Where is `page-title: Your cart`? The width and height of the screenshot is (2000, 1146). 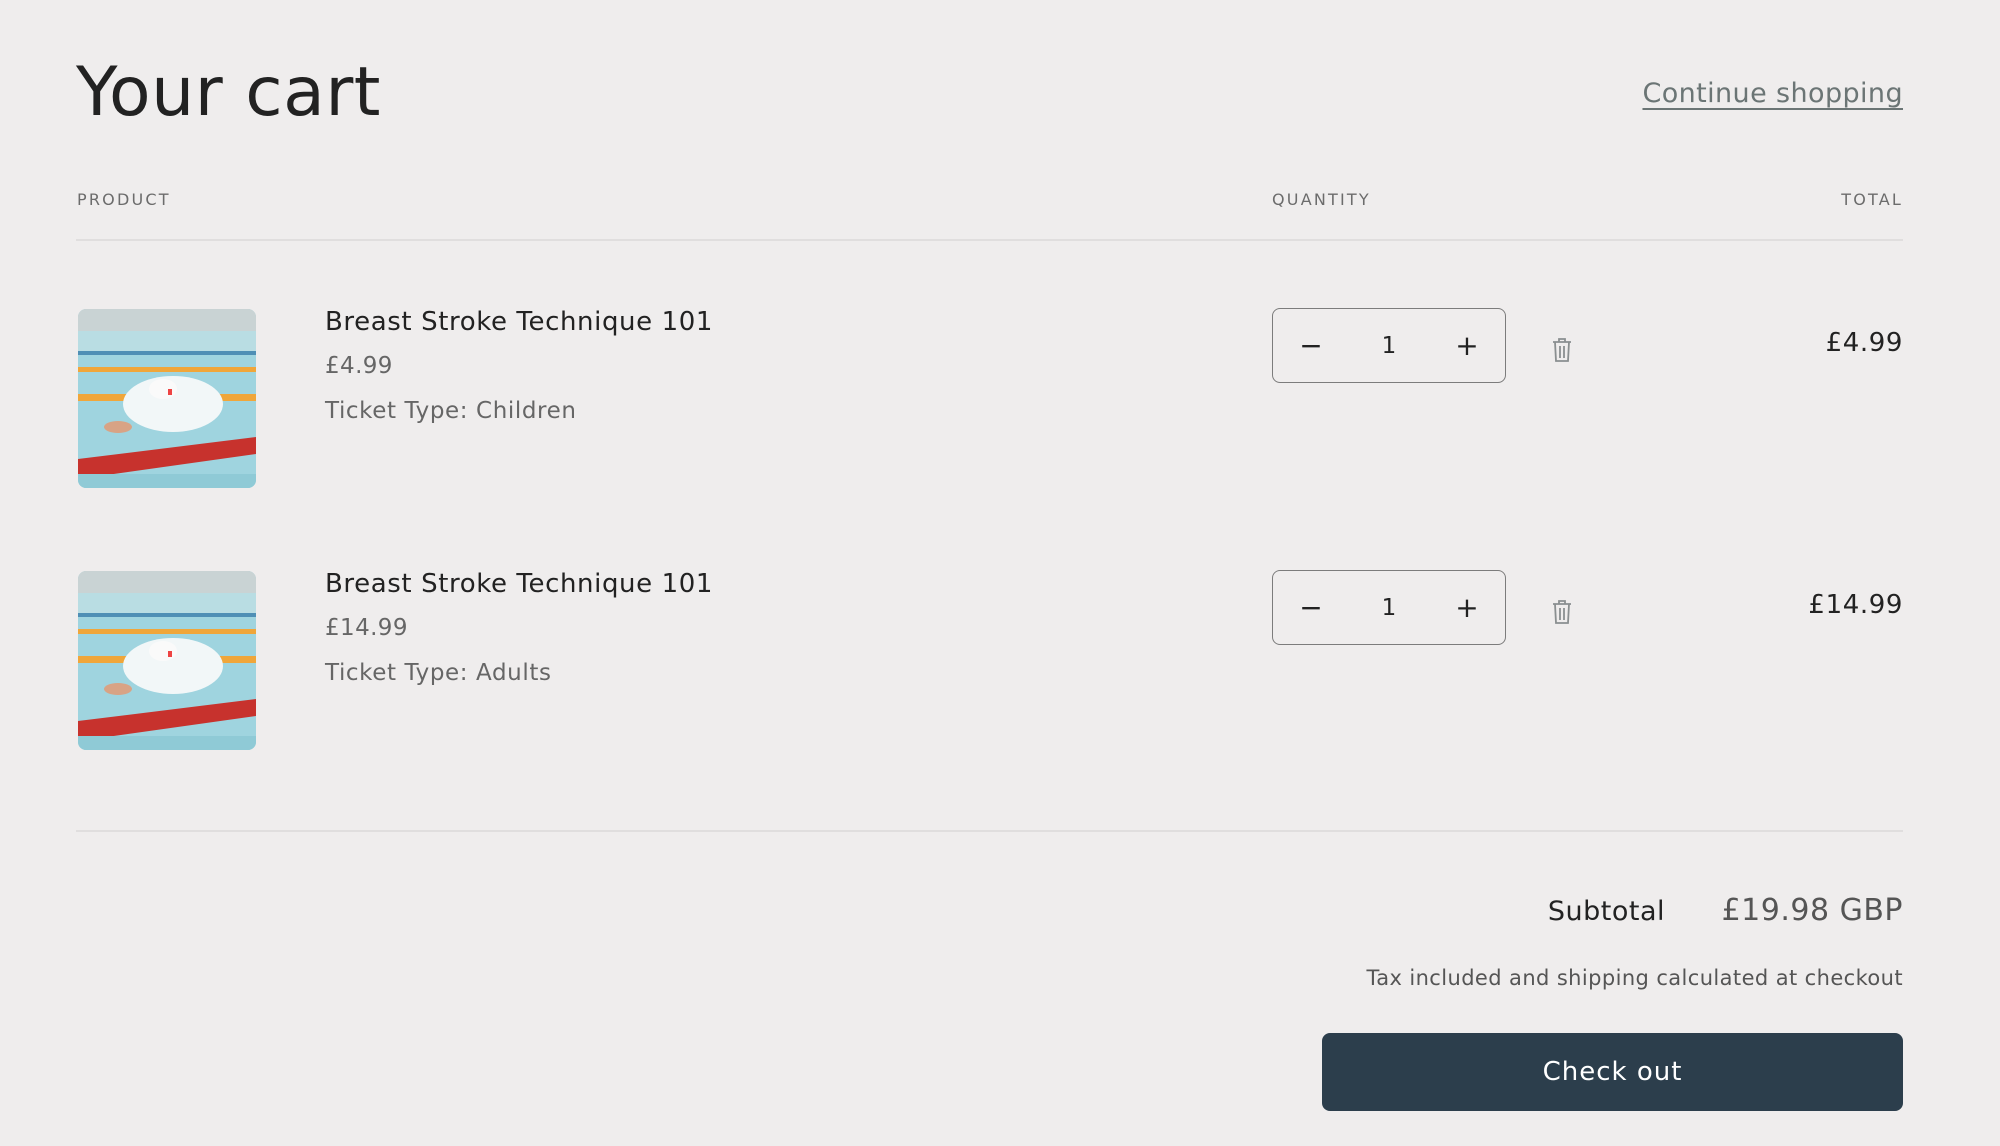 page-title: Your cart is located at coordinates (228, 92).